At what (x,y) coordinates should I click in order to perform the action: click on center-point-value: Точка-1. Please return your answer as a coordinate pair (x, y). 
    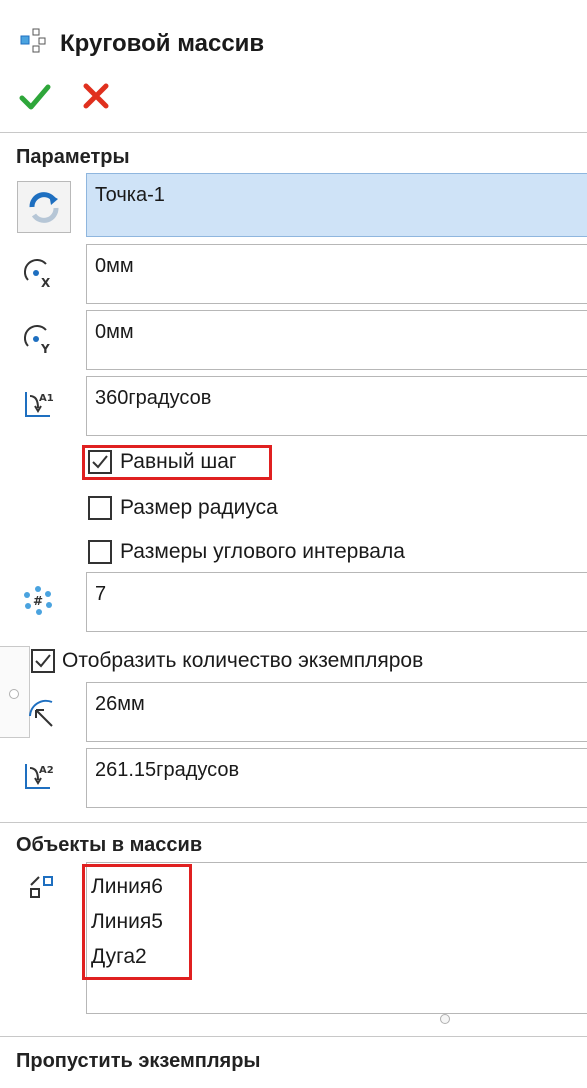
    Looking at the image, I should click on (130, 195).